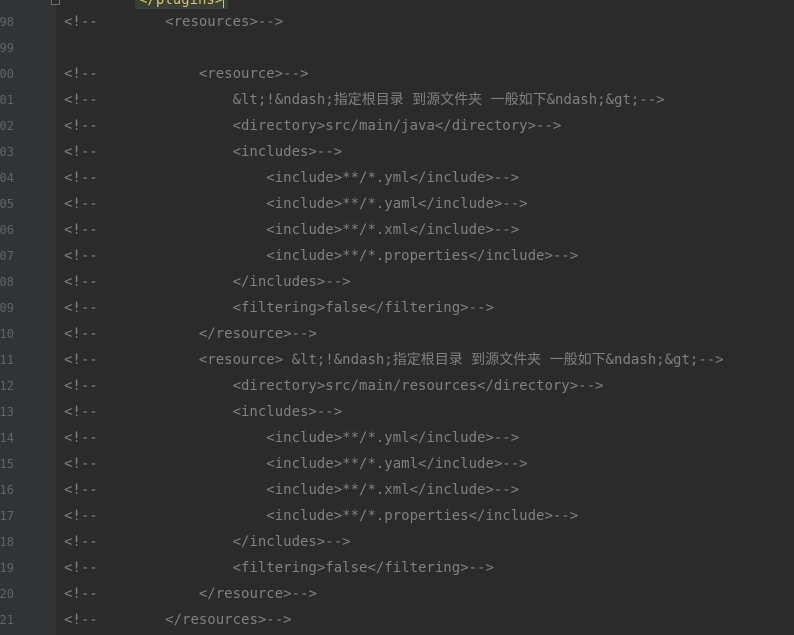 This screenshot has width=794, height=635. Describe the element at coordinates (397, 126) in the screenshot. I see `code-text: <directory>src/main/java</directory>-->` at that location.